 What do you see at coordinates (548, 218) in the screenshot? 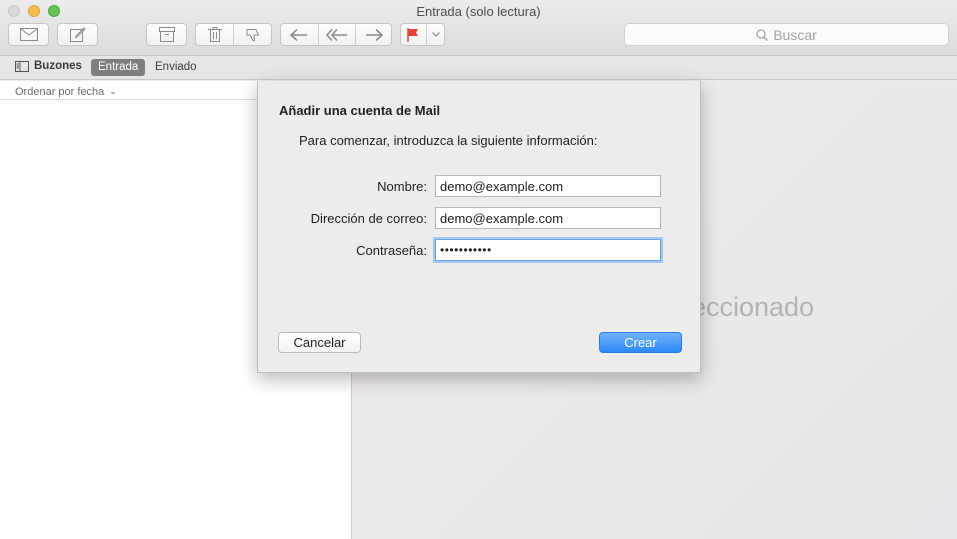
I see `email-field: demo@example.com` at bounding box center [548, 218].